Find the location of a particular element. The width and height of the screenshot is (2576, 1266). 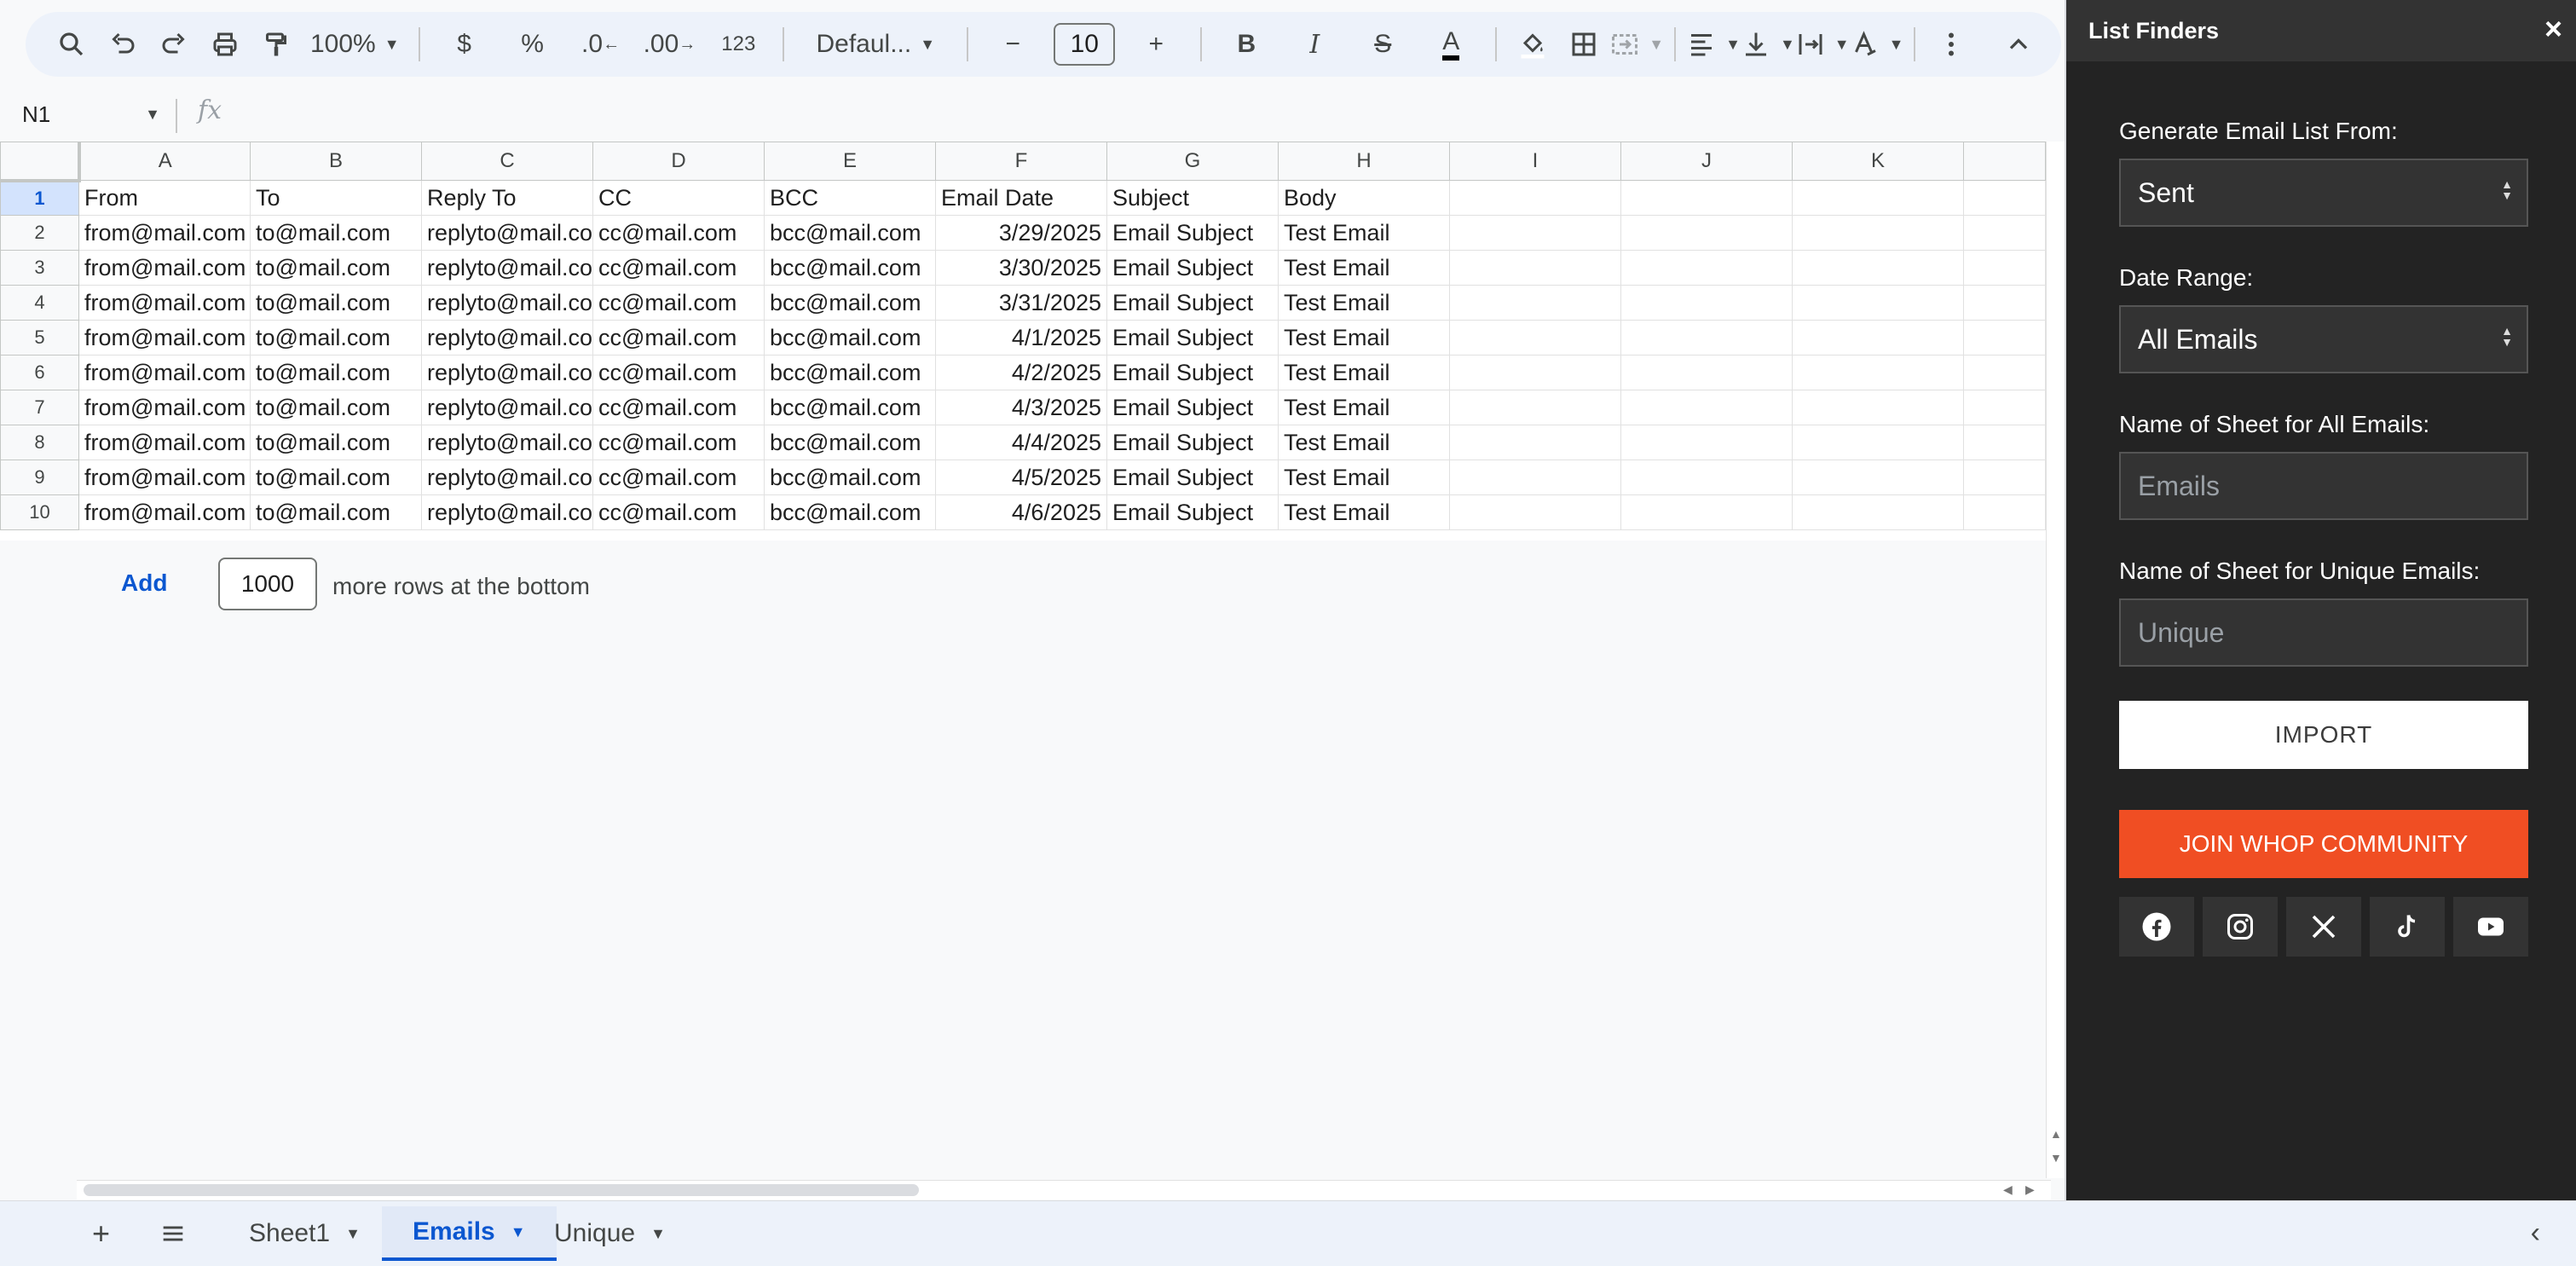

column-header: F is located at coordinates (1021, 162).